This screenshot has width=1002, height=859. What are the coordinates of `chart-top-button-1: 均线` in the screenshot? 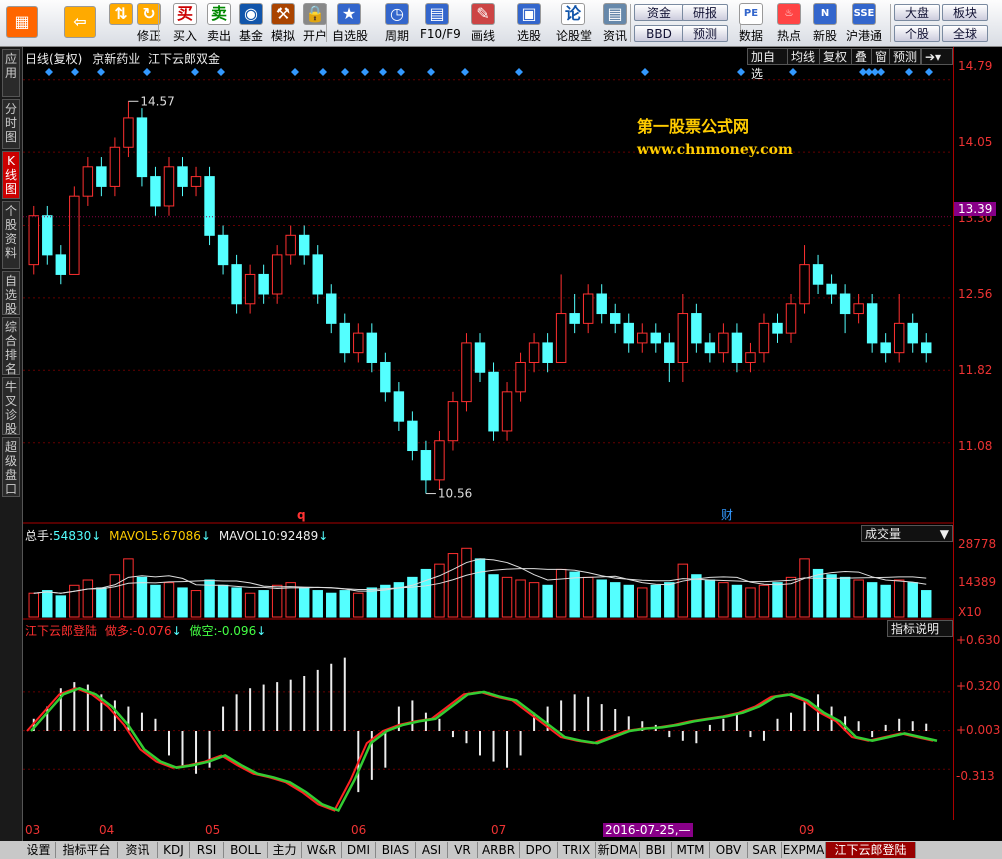 It's located at (804, 56).